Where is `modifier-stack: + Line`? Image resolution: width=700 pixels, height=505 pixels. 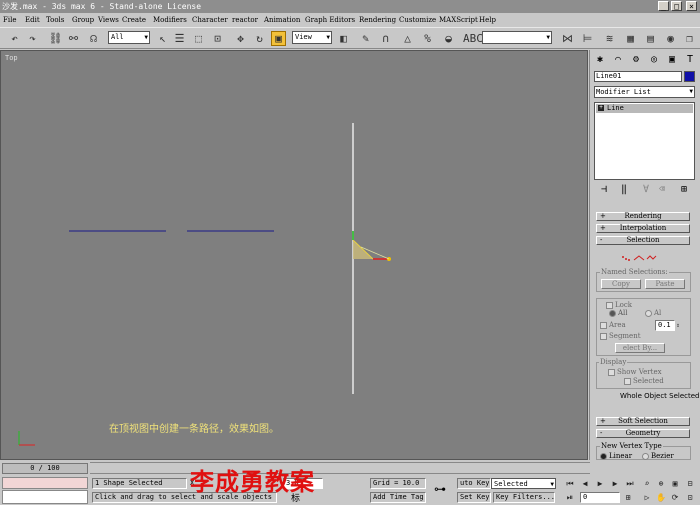 modifier-stack: + Line is located at coordinates (644, 141).